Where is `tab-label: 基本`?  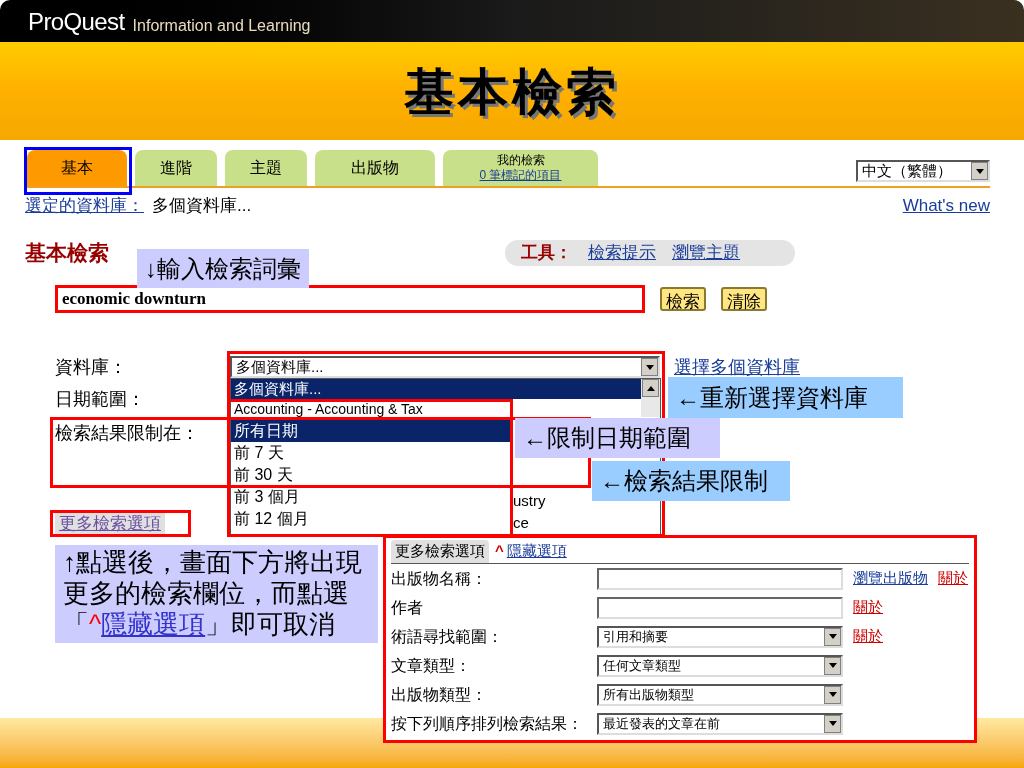 tab-label: 基本 is located at coordinates (77, 168).